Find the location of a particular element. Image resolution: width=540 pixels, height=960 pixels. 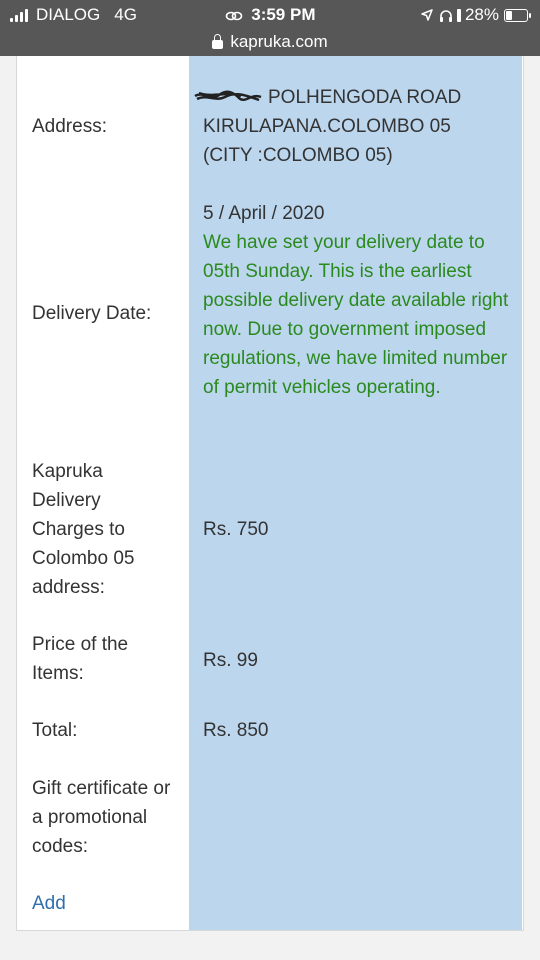

link-icon is located at coordinates (233, 15).